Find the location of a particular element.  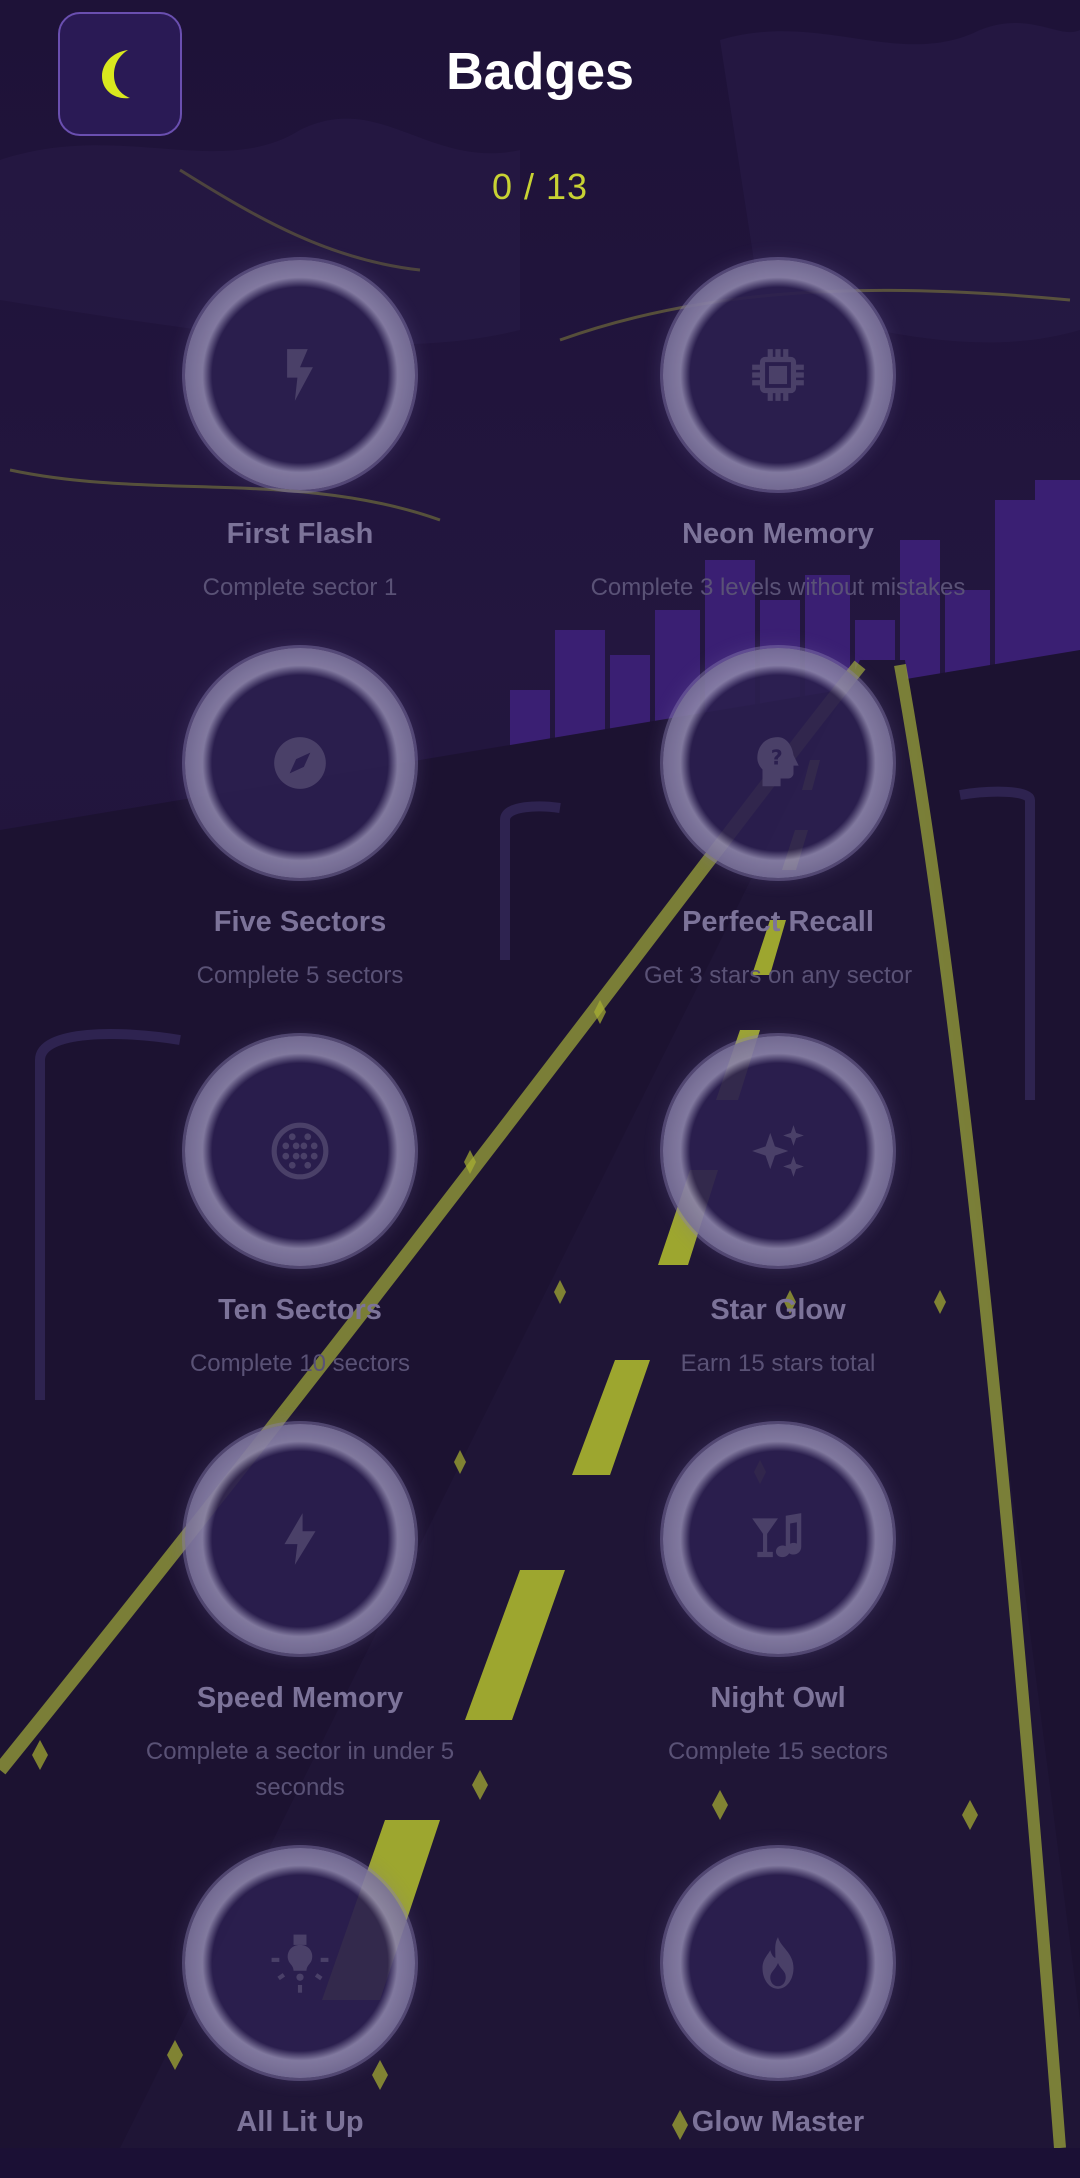

badge-description: Complete 5 sectors is located at coordinates (300, 975).